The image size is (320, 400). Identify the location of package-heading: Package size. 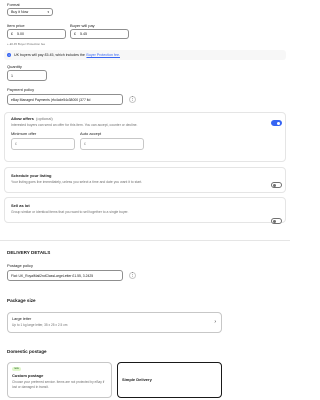
(21, 300).